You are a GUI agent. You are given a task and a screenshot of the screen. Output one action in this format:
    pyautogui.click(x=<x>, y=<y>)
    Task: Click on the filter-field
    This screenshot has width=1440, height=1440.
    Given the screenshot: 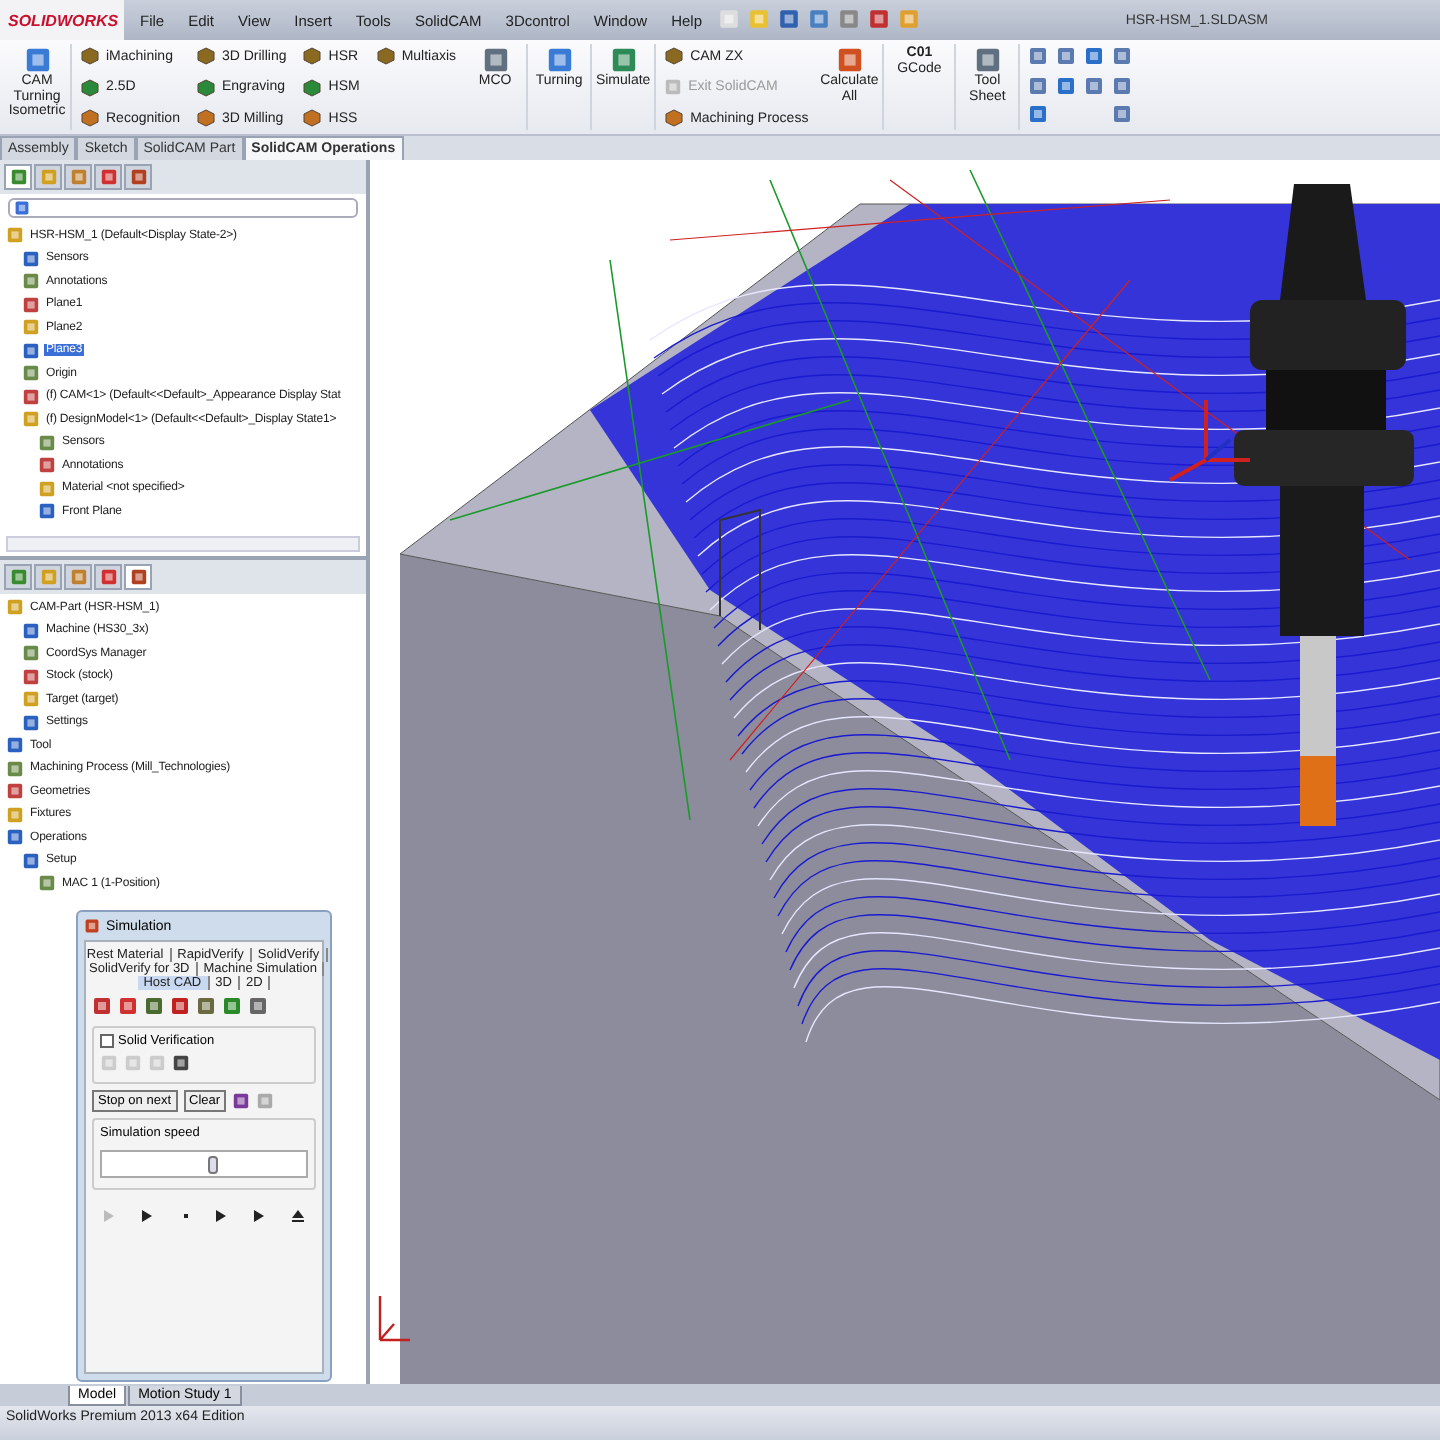 What is the action you would take?
    pyautogui.click(x=183, y=208)
    